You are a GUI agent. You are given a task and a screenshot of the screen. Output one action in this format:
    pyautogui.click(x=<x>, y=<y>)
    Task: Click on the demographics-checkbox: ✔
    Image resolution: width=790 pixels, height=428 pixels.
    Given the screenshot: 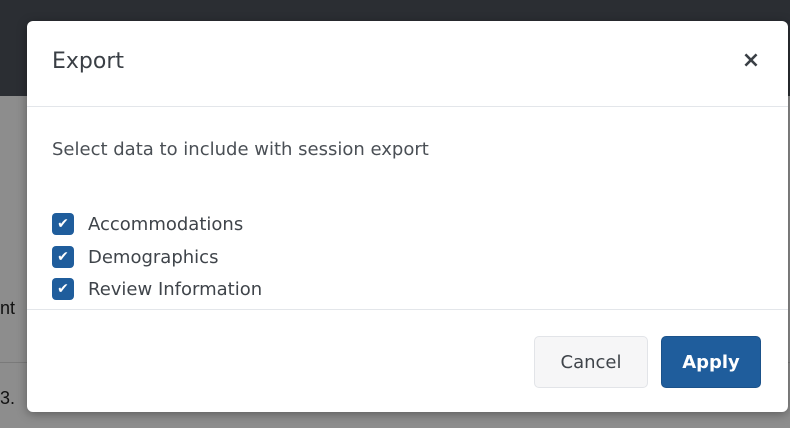 What is the action you would take?
    pyautogui.click(x=63, y=257)
    